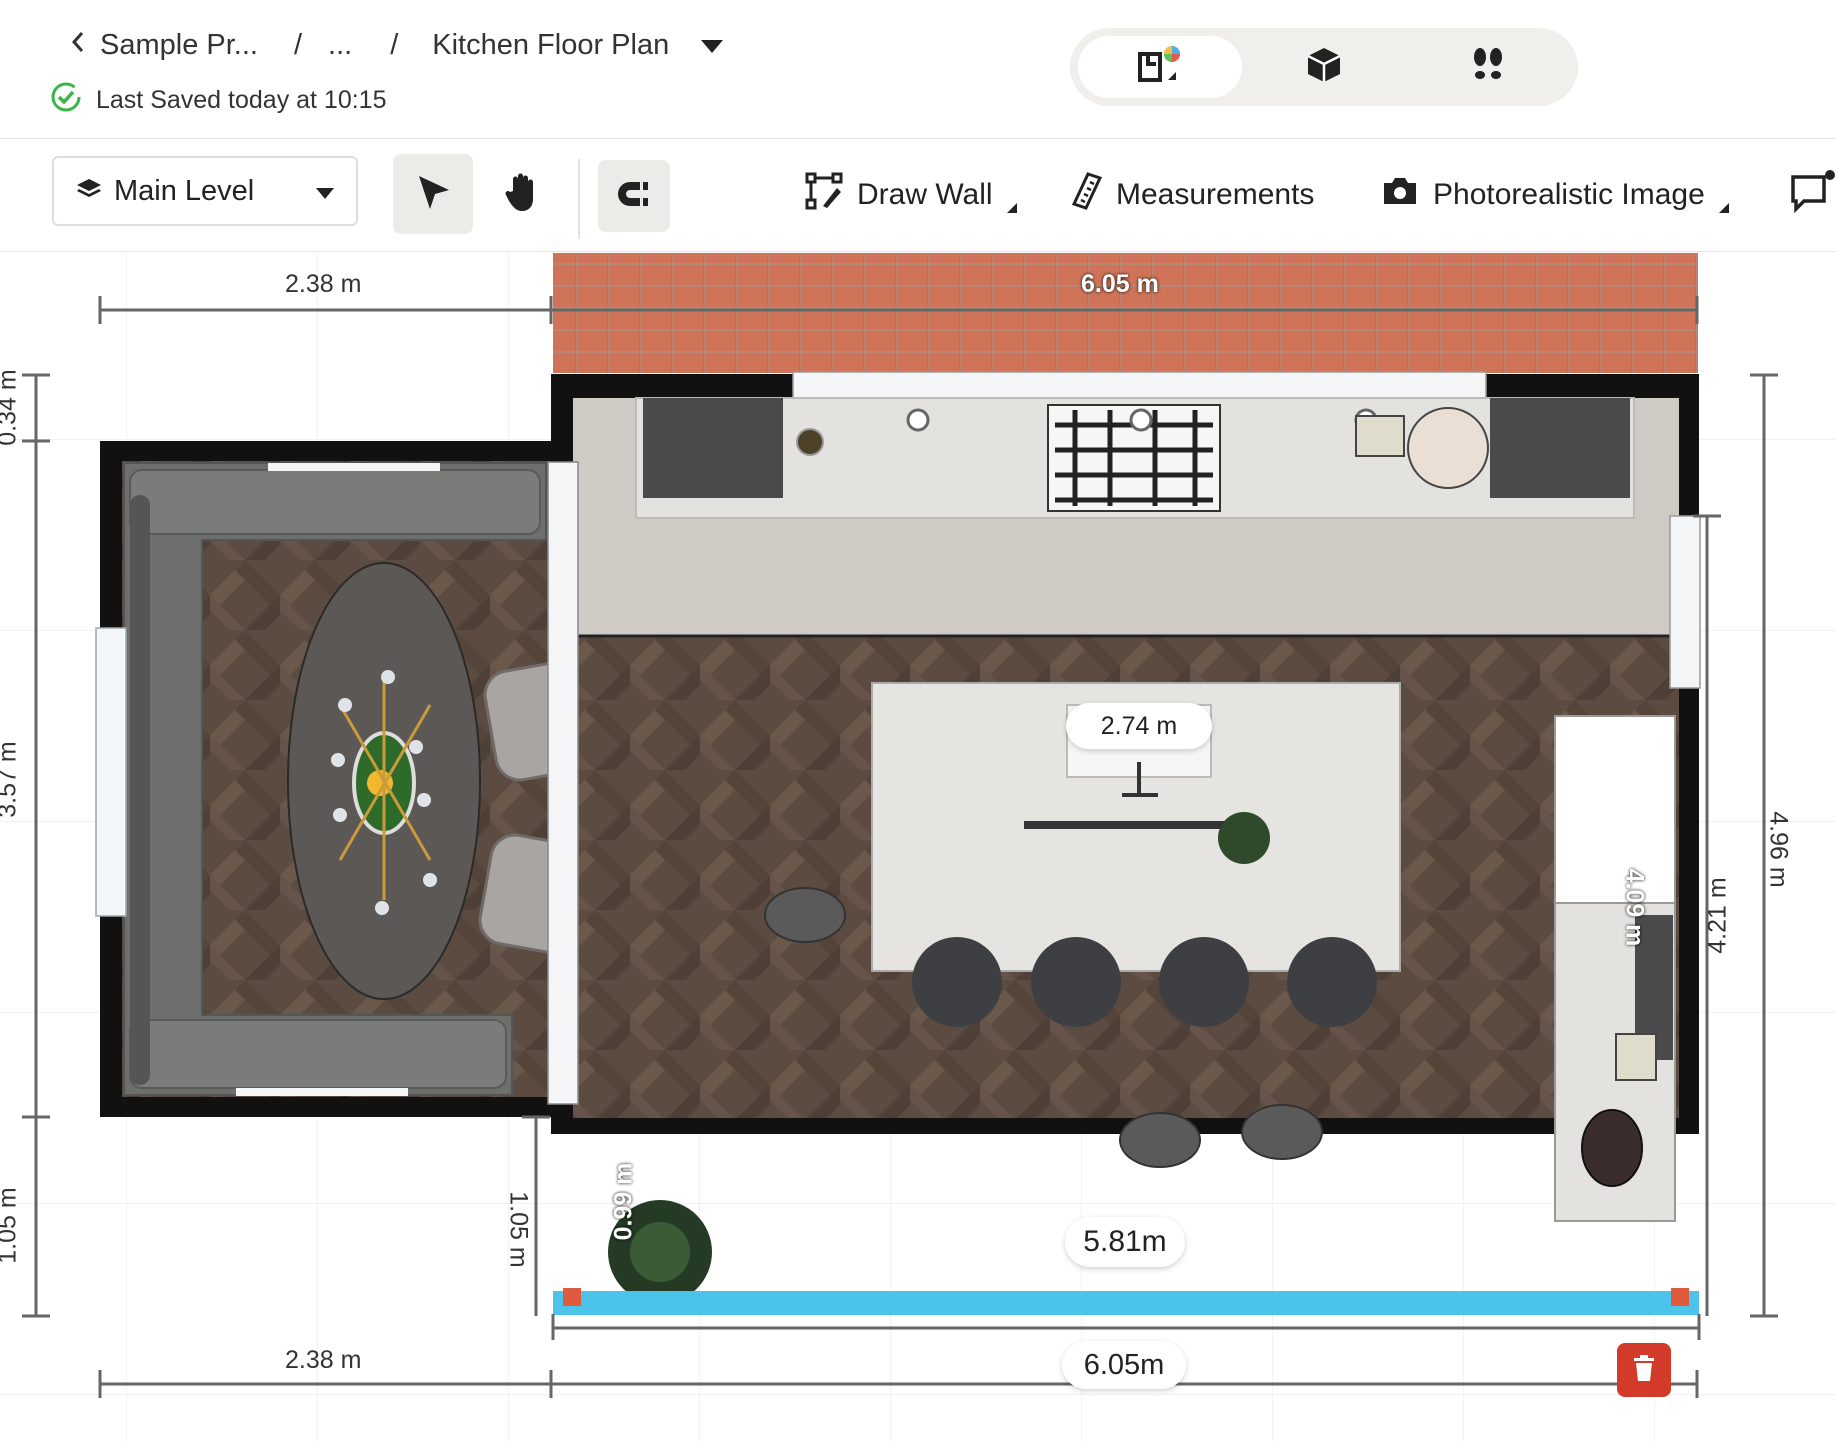 The image size is (1836, 1442). I want to click on island-dimension-pill: 2.74 m, so click(1139, 726).